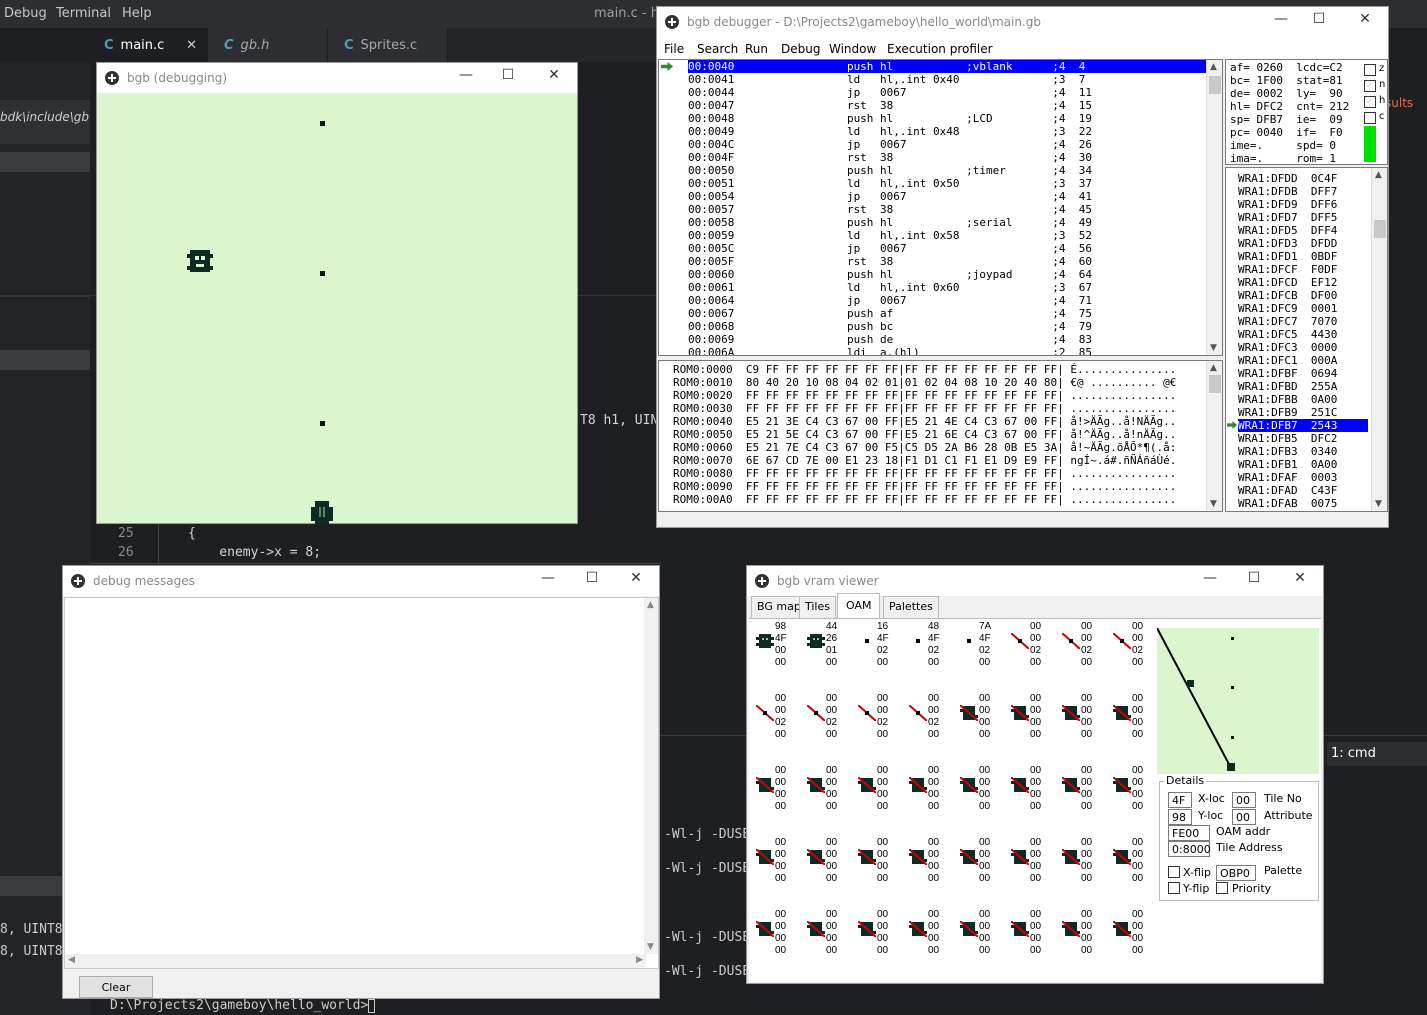 The image size is (1427, 1015). Describe the element at coordinates (982, 656) in the screenshot. I see `oam-entry: 7A 4F 02 00` at that location.